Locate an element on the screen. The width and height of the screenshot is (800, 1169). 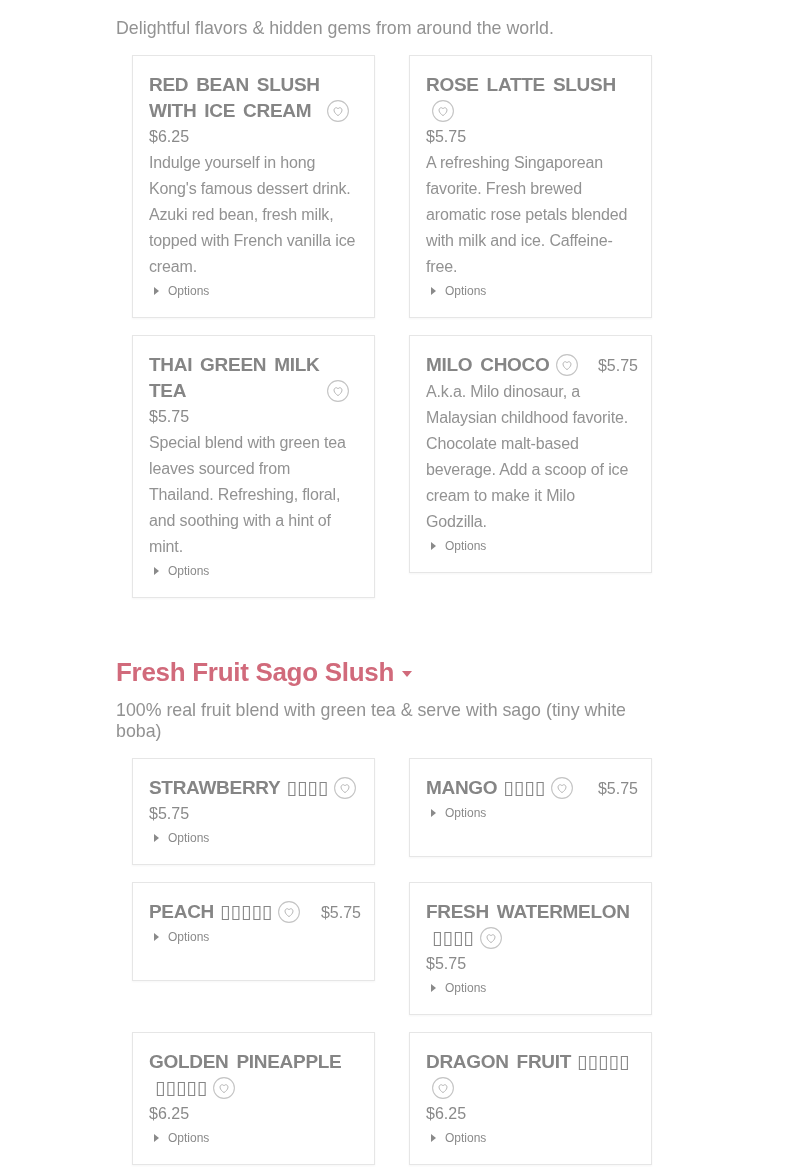
menu-card: RED BEAN SLUSH WITH ICE CREAM $6.25 Indulge yourself in hong Kong's famous dessert drink. Azuki red bean, fresh milk, topped with French vanilla ice cream. Options is located at coordinates (253, 186).